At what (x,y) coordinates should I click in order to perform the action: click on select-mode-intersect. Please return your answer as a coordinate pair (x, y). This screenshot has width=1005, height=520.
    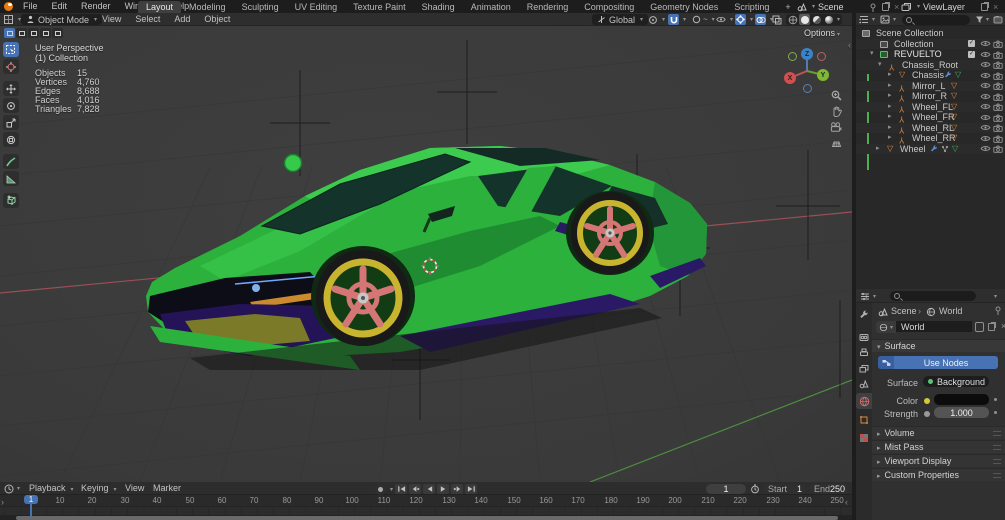
    Looking at the image, I should click on (57, 33).